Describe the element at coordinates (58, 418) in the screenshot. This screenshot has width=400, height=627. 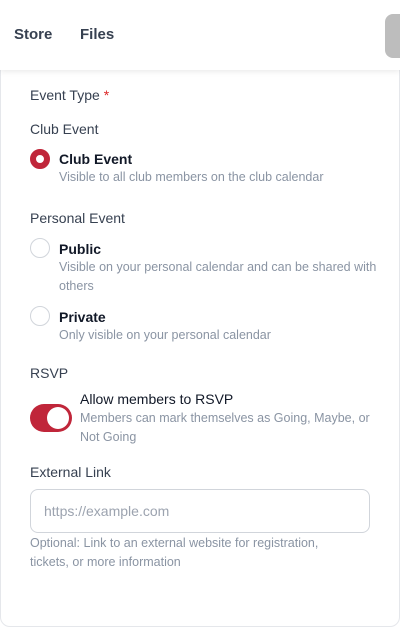
I see `rsvp-toggle-knob` at that location.